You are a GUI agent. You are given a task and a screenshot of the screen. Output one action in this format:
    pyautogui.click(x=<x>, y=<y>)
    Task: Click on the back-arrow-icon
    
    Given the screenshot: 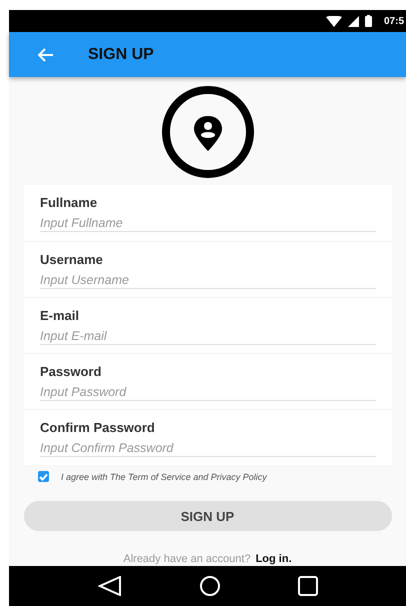 What is the action you would take?
    pyautogui.click(x=46, y=55)
    